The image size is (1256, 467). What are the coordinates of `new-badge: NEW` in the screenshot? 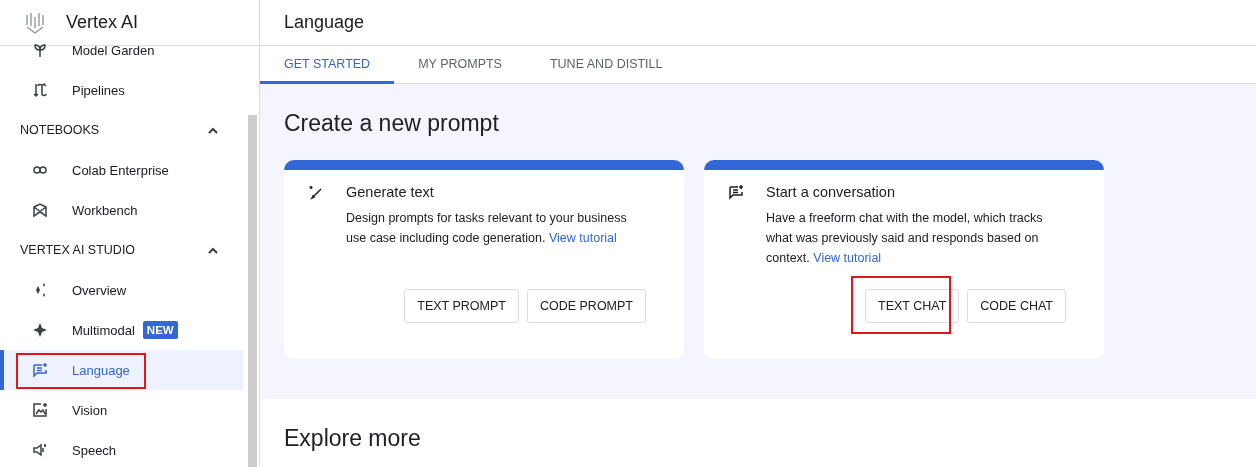 It's located at (160, 330).